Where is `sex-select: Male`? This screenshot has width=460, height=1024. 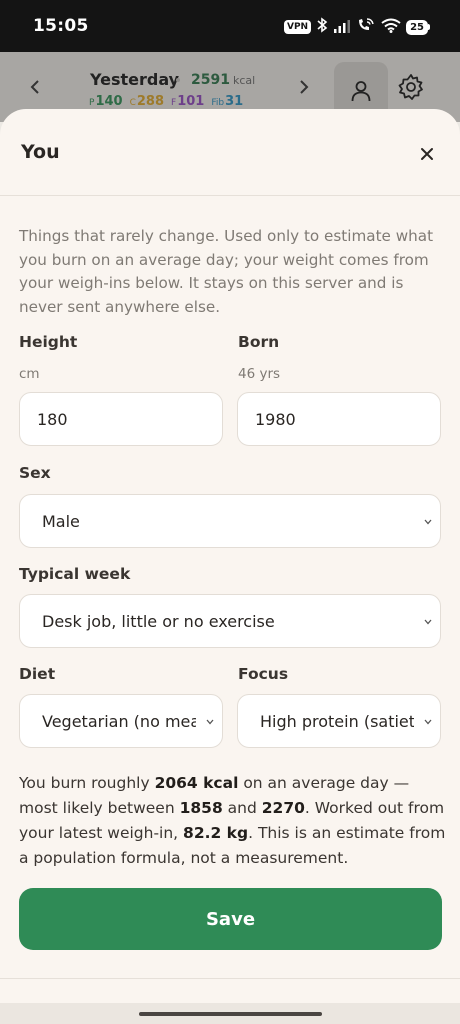 sex-select: Male is located at coordinates (230, 521).